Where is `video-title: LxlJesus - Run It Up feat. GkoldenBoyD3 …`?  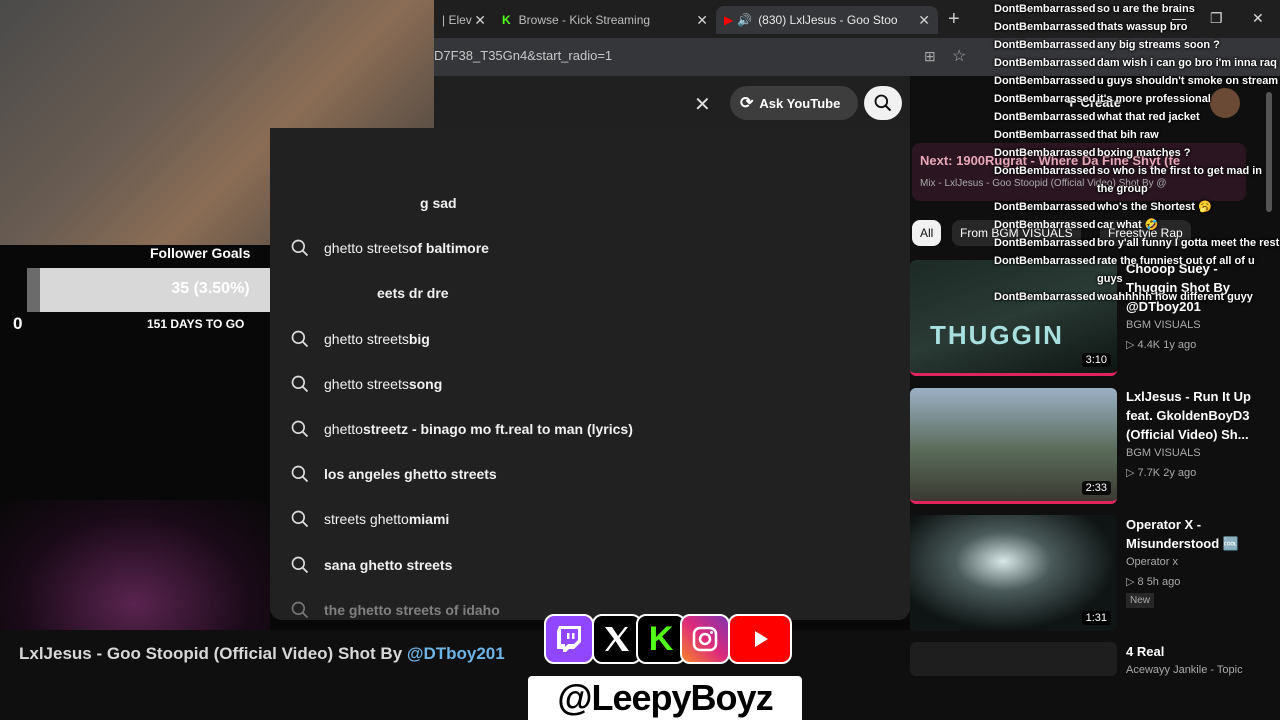 video-title: LxlJesus - Run It Up feat. GkoldenBoyD3 … is located at coordinates (1196, 415).